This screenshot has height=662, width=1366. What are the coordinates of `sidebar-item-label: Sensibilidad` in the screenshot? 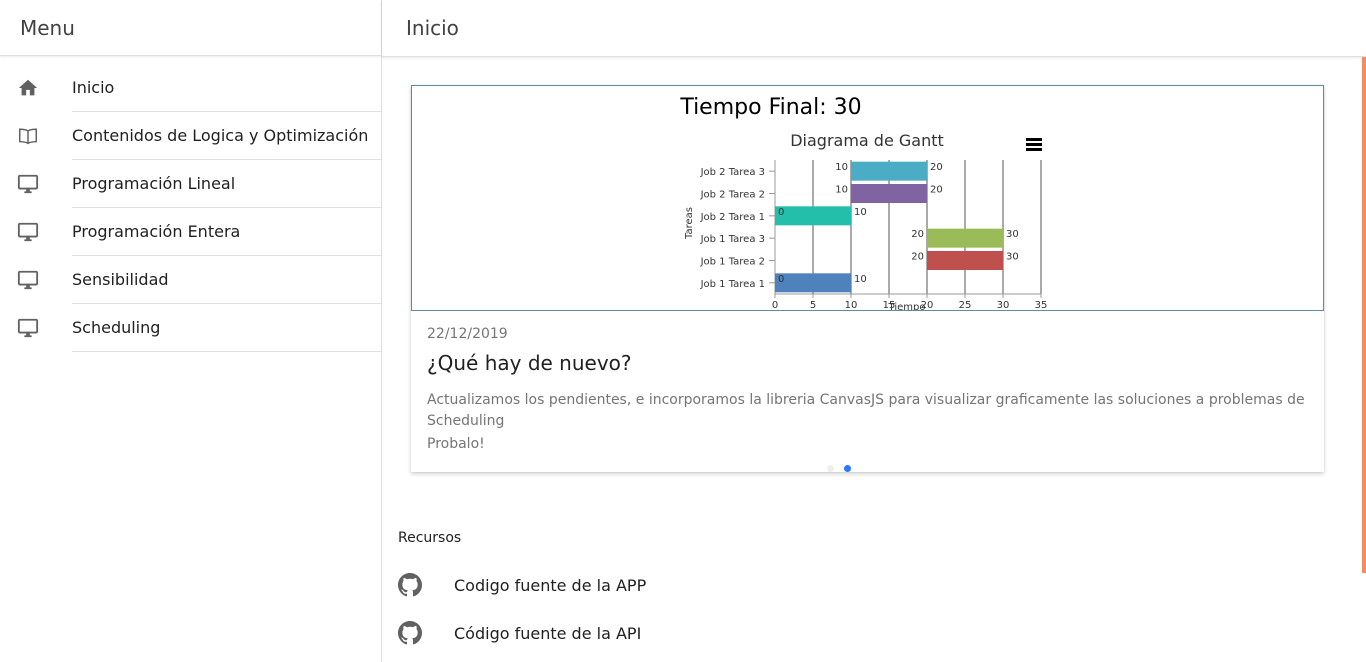 It's located at (226, 280).